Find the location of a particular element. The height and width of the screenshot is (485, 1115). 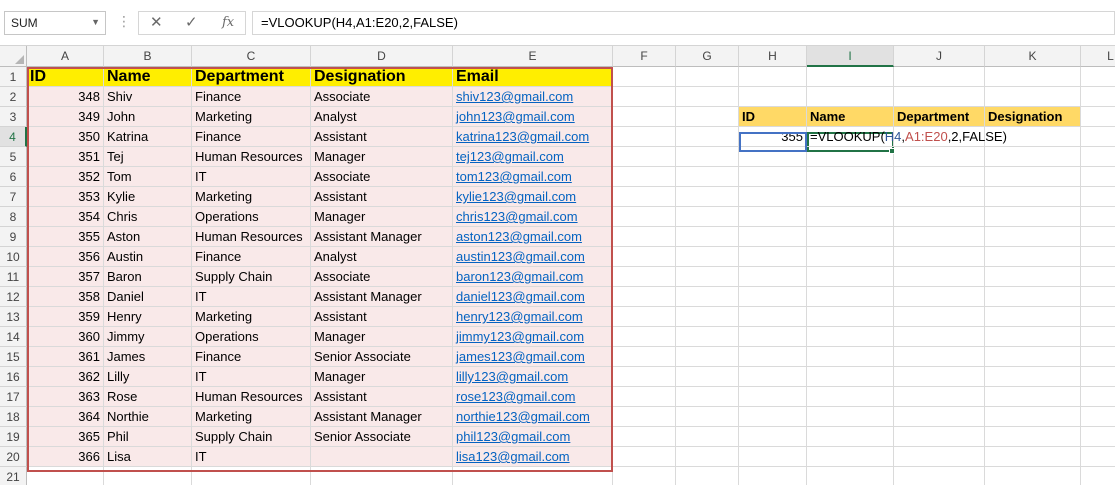

id-cell: 361 is located at coordinates (65, 357).